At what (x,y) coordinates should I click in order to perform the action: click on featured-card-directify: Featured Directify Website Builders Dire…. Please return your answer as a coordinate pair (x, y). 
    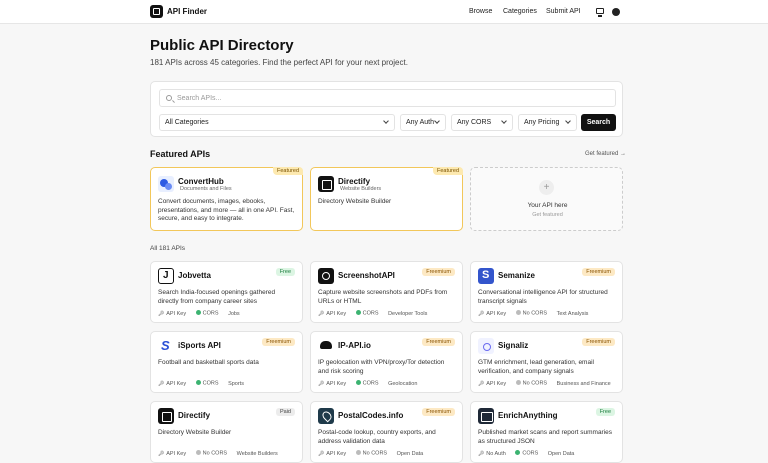
    Looking at the image, I should click on (386, 199).